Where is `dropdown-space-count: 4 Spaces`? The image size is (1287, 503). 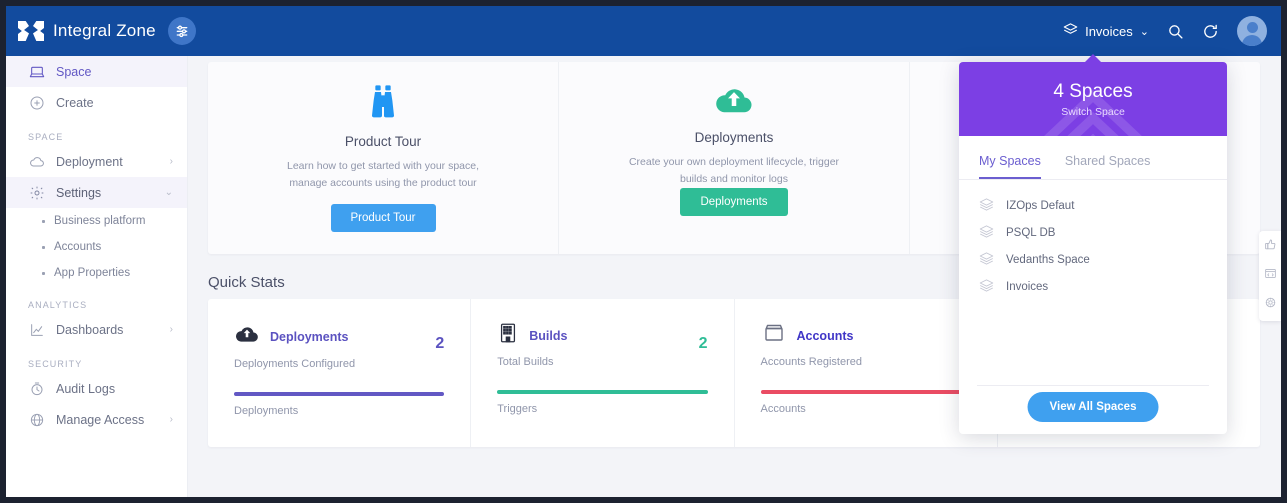 dropdown-space-count: 4 Spaces is located at coordinates (1093, 91).